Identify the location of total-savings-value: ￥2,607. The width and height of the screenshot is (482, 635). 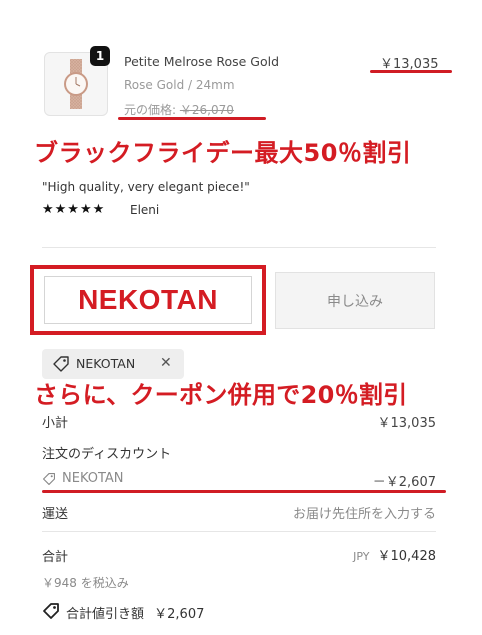
(179, 614).